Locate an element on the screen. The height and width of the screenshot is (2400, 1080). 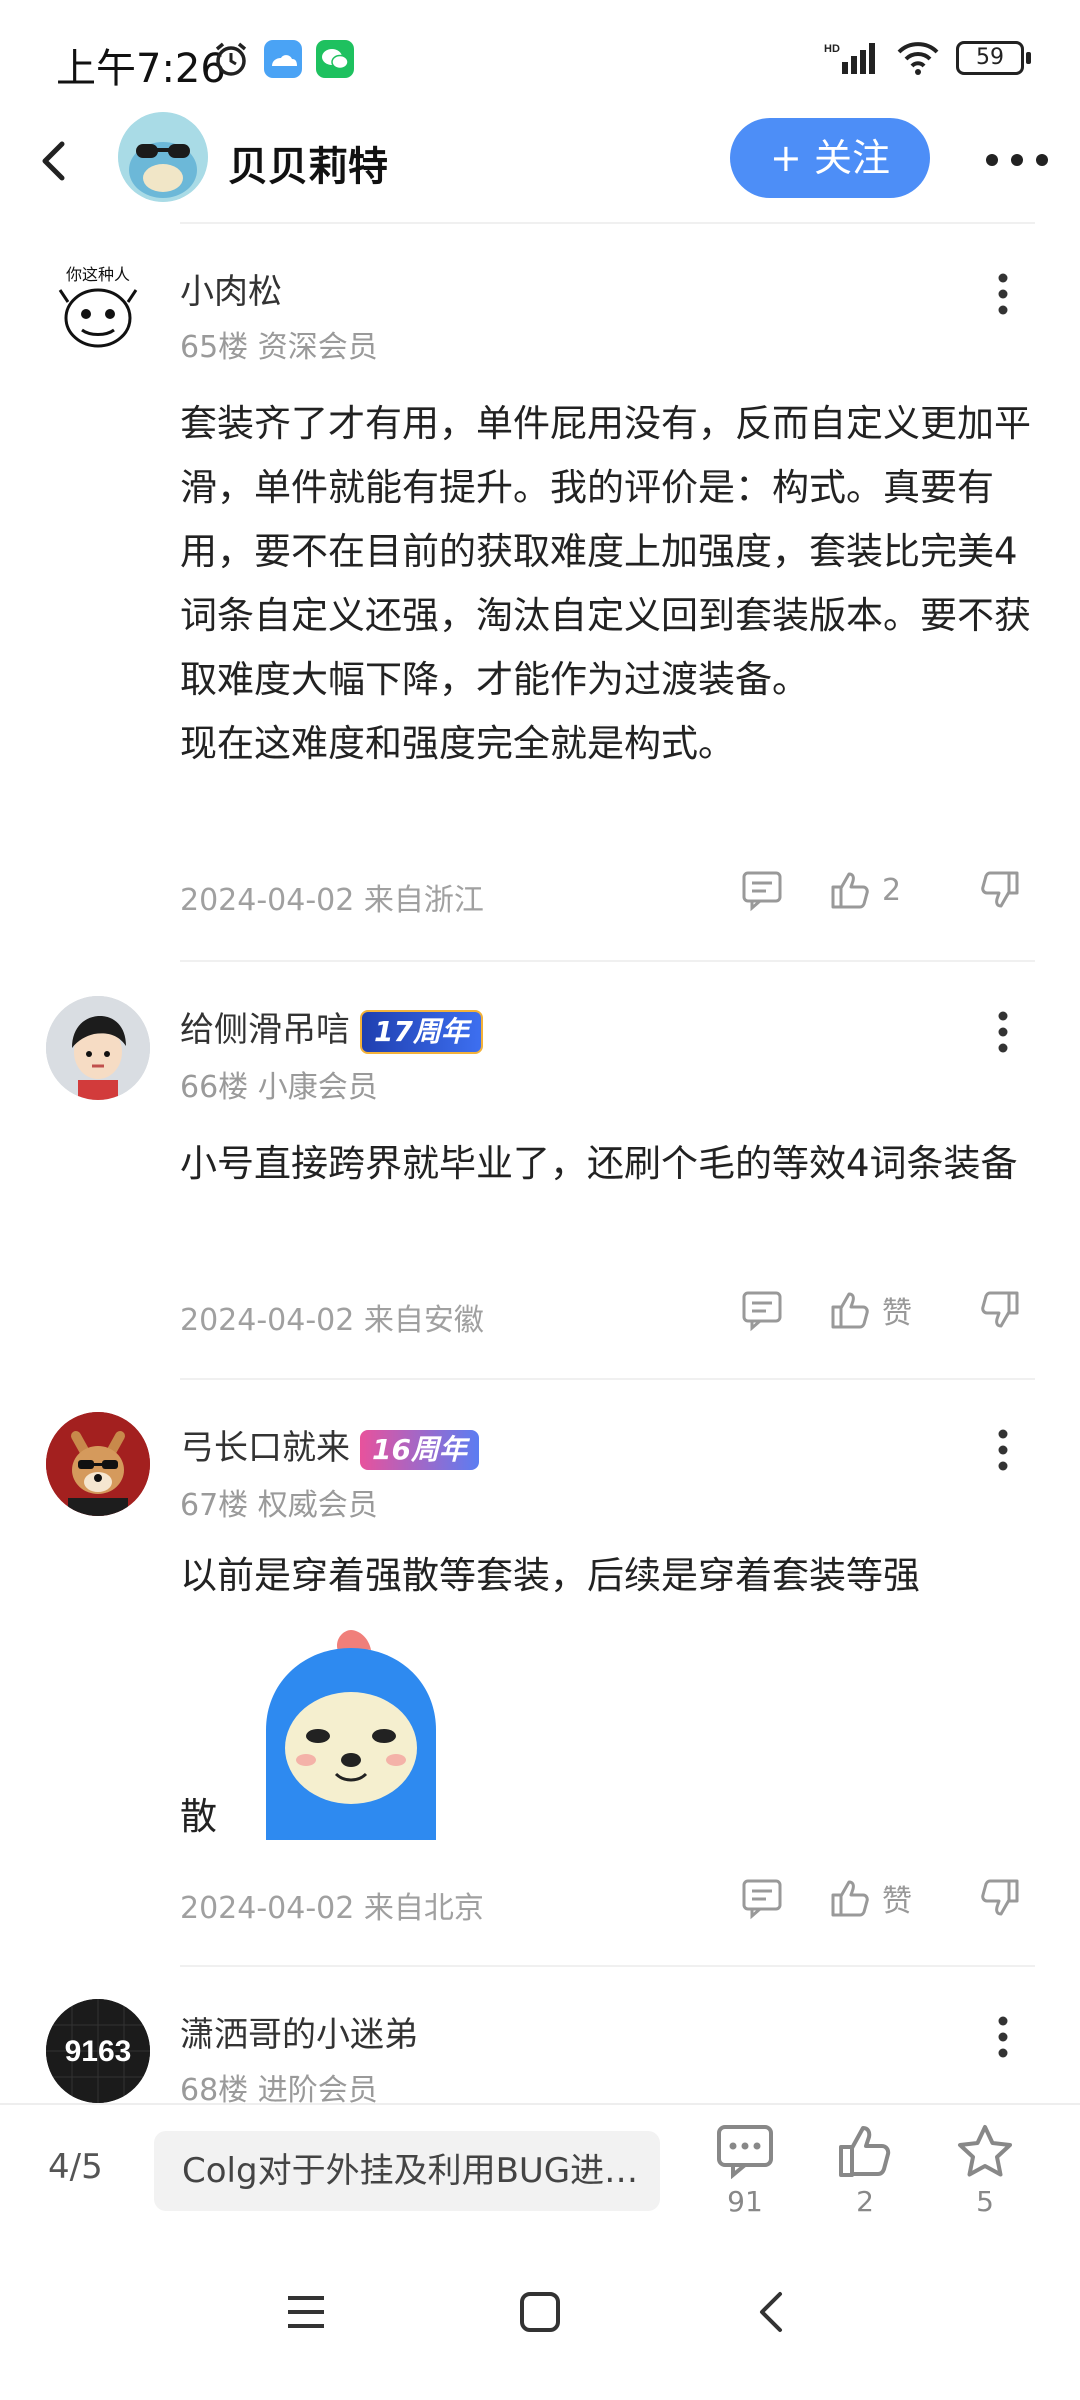
member-level: 资深会员 is located at coordinates (317, 347).